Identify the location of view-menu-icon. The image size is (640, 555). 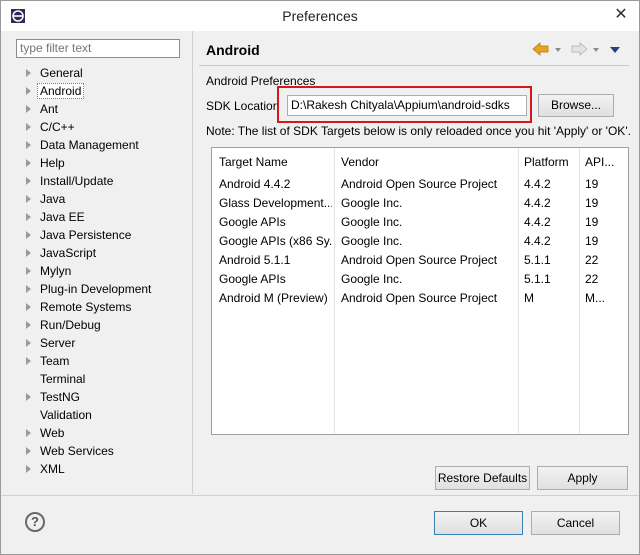
(615, 49).